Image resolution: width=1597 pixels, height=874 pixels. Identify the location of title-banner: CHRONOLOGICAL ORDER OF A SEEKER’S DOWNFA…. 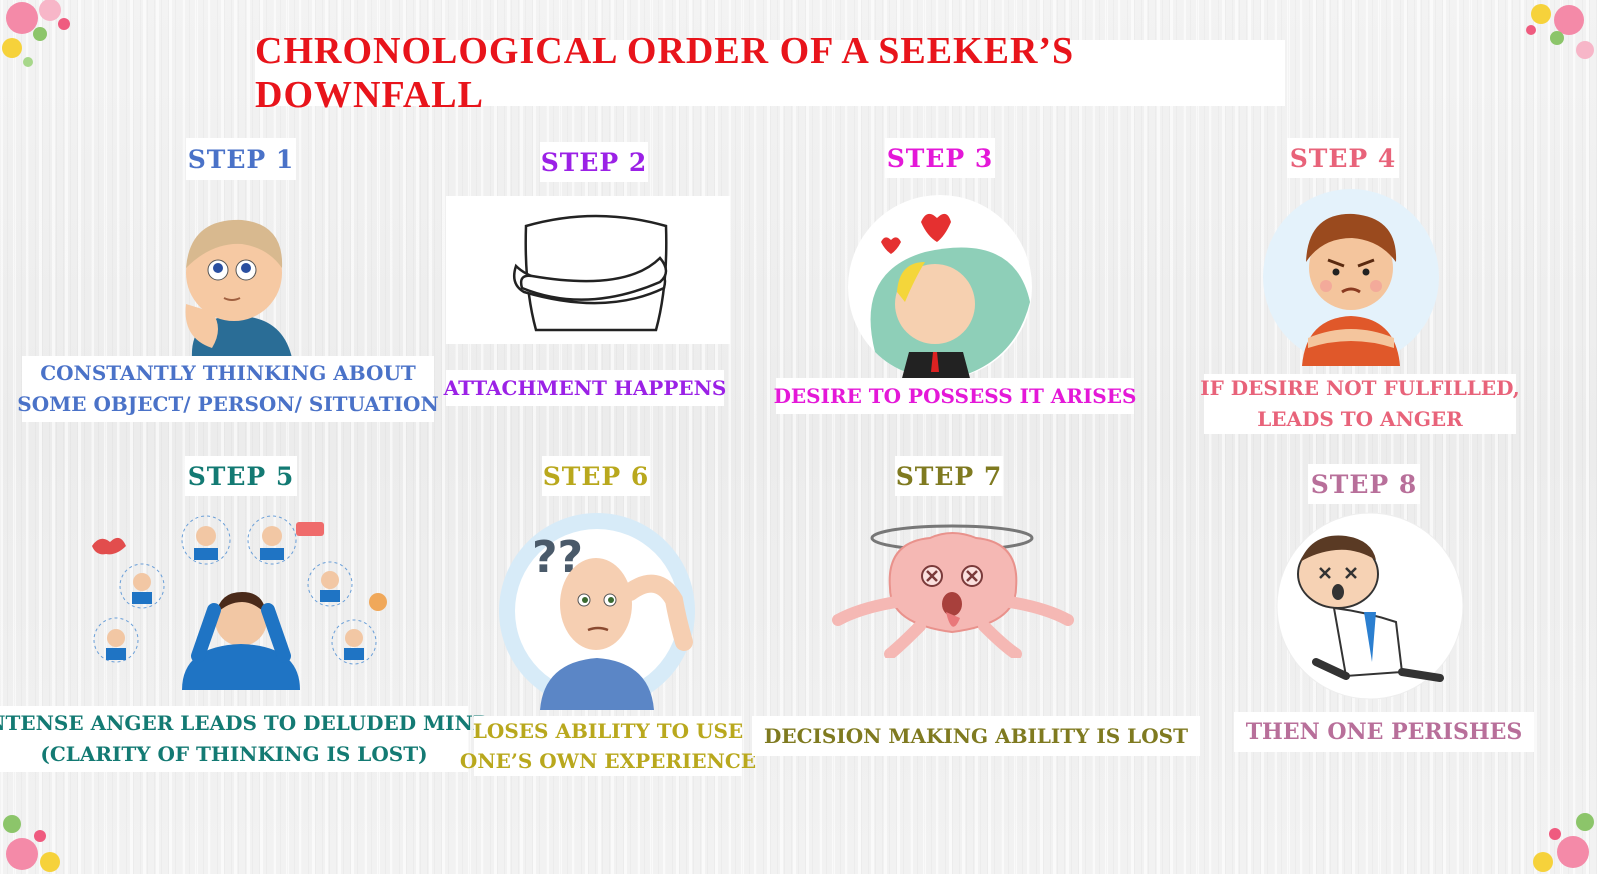
(770, 73).